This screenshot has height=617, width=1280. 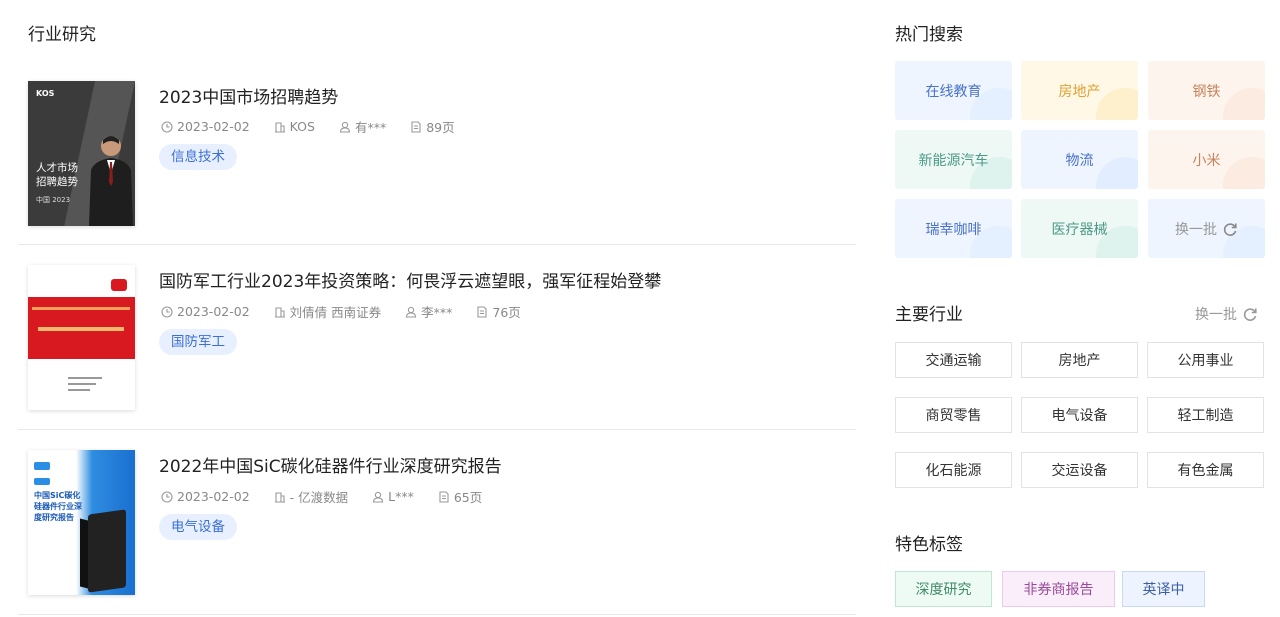 I want to click on hot-search-item: 钢铁, so click(x=1206, y=90).